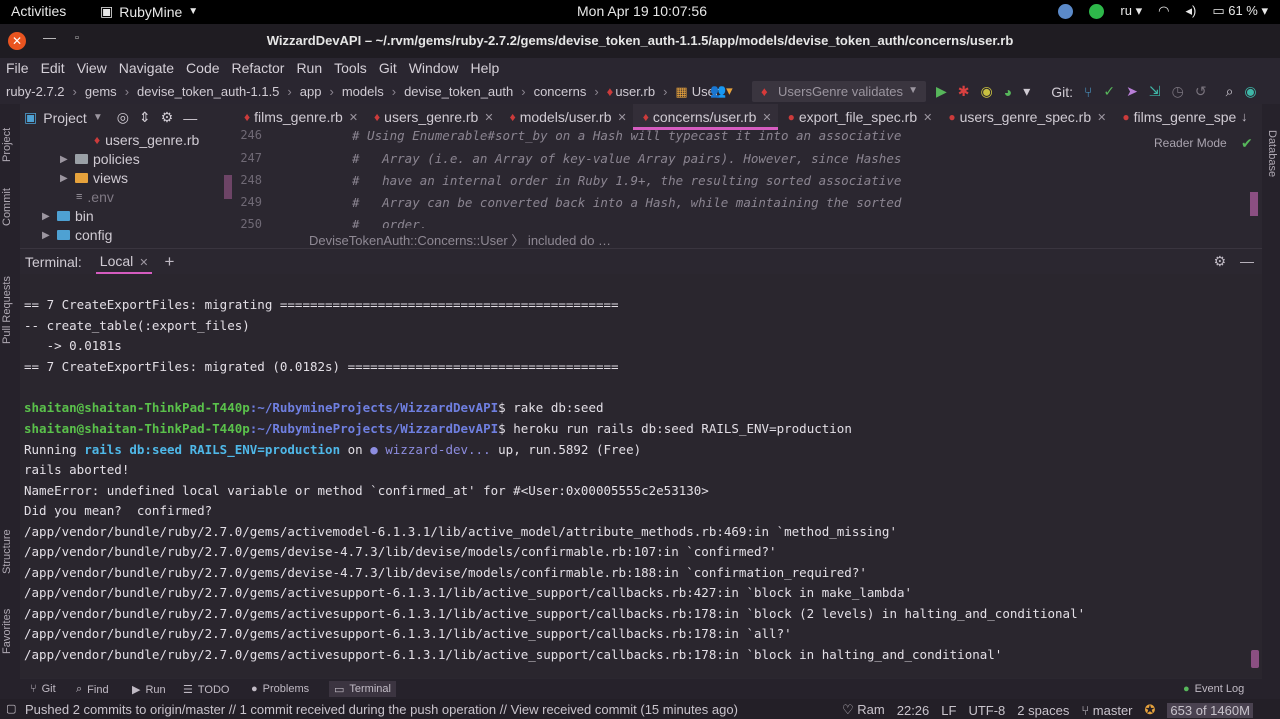 This screenshot has width=1280, height=719. Describe the element at coordinates (98, 117) in the screenshot. I see `chevron-down-icon: ▼` at that location.